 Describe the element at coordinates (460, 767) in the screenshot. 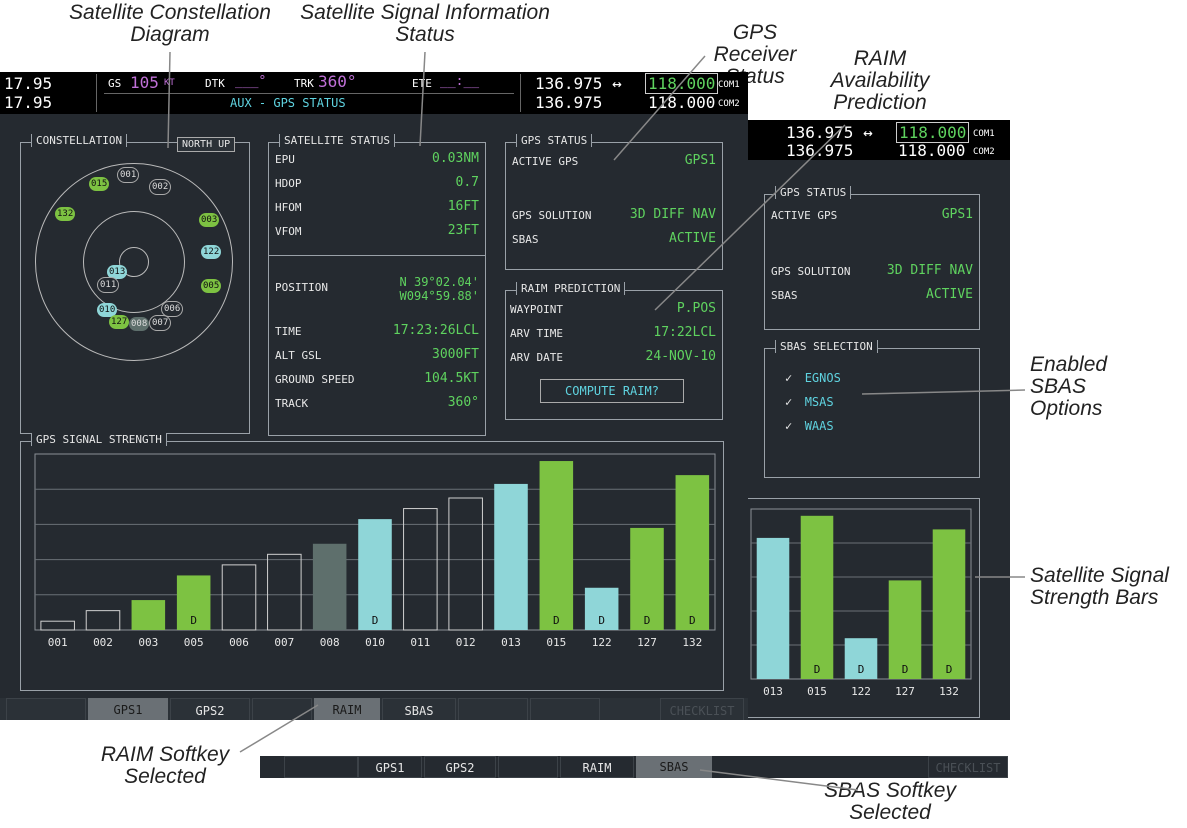

I see `softkey2-gps2: GPS2` at that location.